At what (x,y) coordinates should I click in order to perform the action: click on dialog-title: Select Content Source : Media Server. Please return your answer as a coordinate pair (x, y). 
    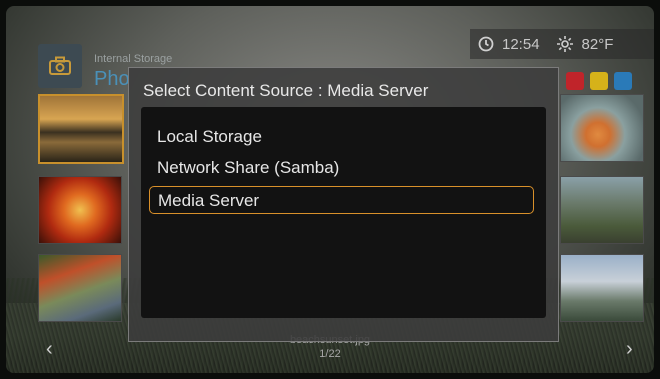
    Looking at the image, I should click on (286, 90).